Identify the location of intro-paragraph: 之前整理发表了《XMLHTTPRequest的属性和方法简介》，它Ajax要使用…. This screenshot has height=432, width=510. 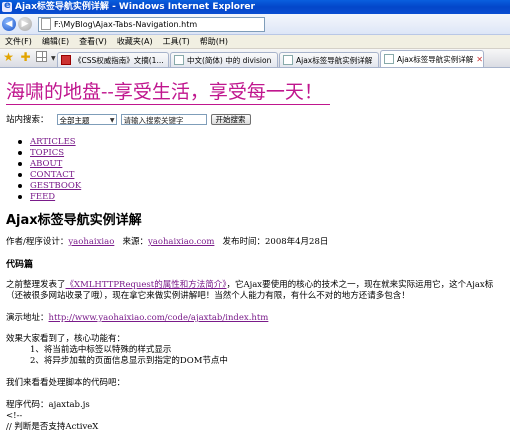
(249, 291).